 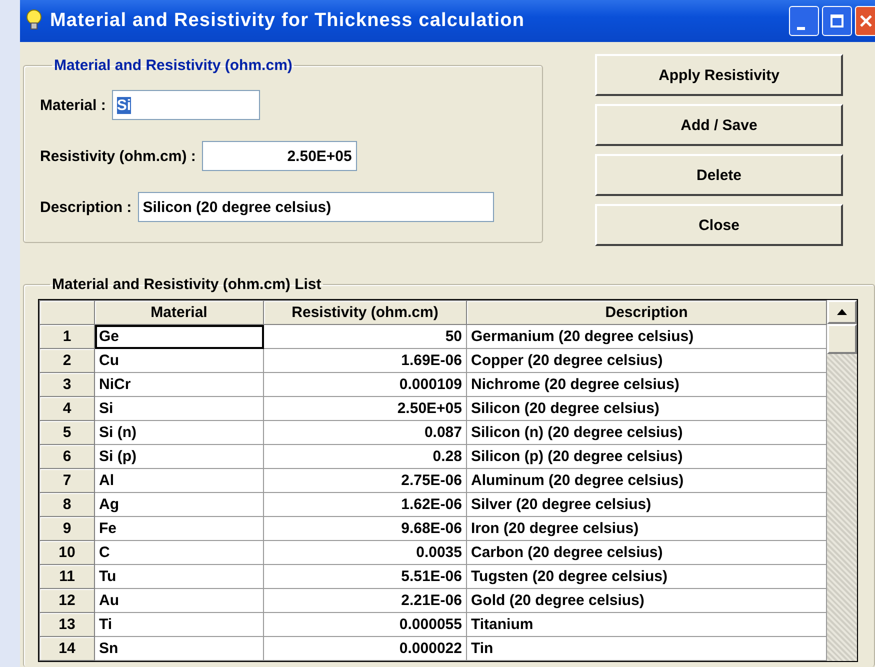 What do you see at coordinates (67, 600) in the screenshot?
I see `row-header: 12` at bounding box center [67, 600].